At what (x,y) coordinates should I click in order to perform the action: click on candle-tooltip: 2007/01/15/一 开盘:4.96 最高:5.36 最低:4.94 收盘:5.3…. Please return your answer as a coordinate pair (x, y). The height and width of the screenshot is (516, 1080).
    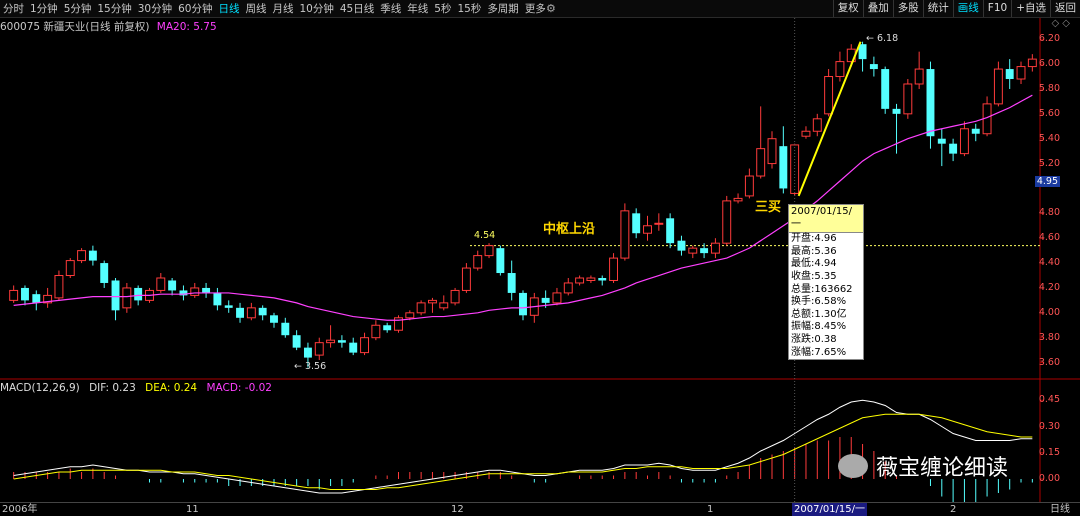
    Looking at the image, I should click on (826, 282).